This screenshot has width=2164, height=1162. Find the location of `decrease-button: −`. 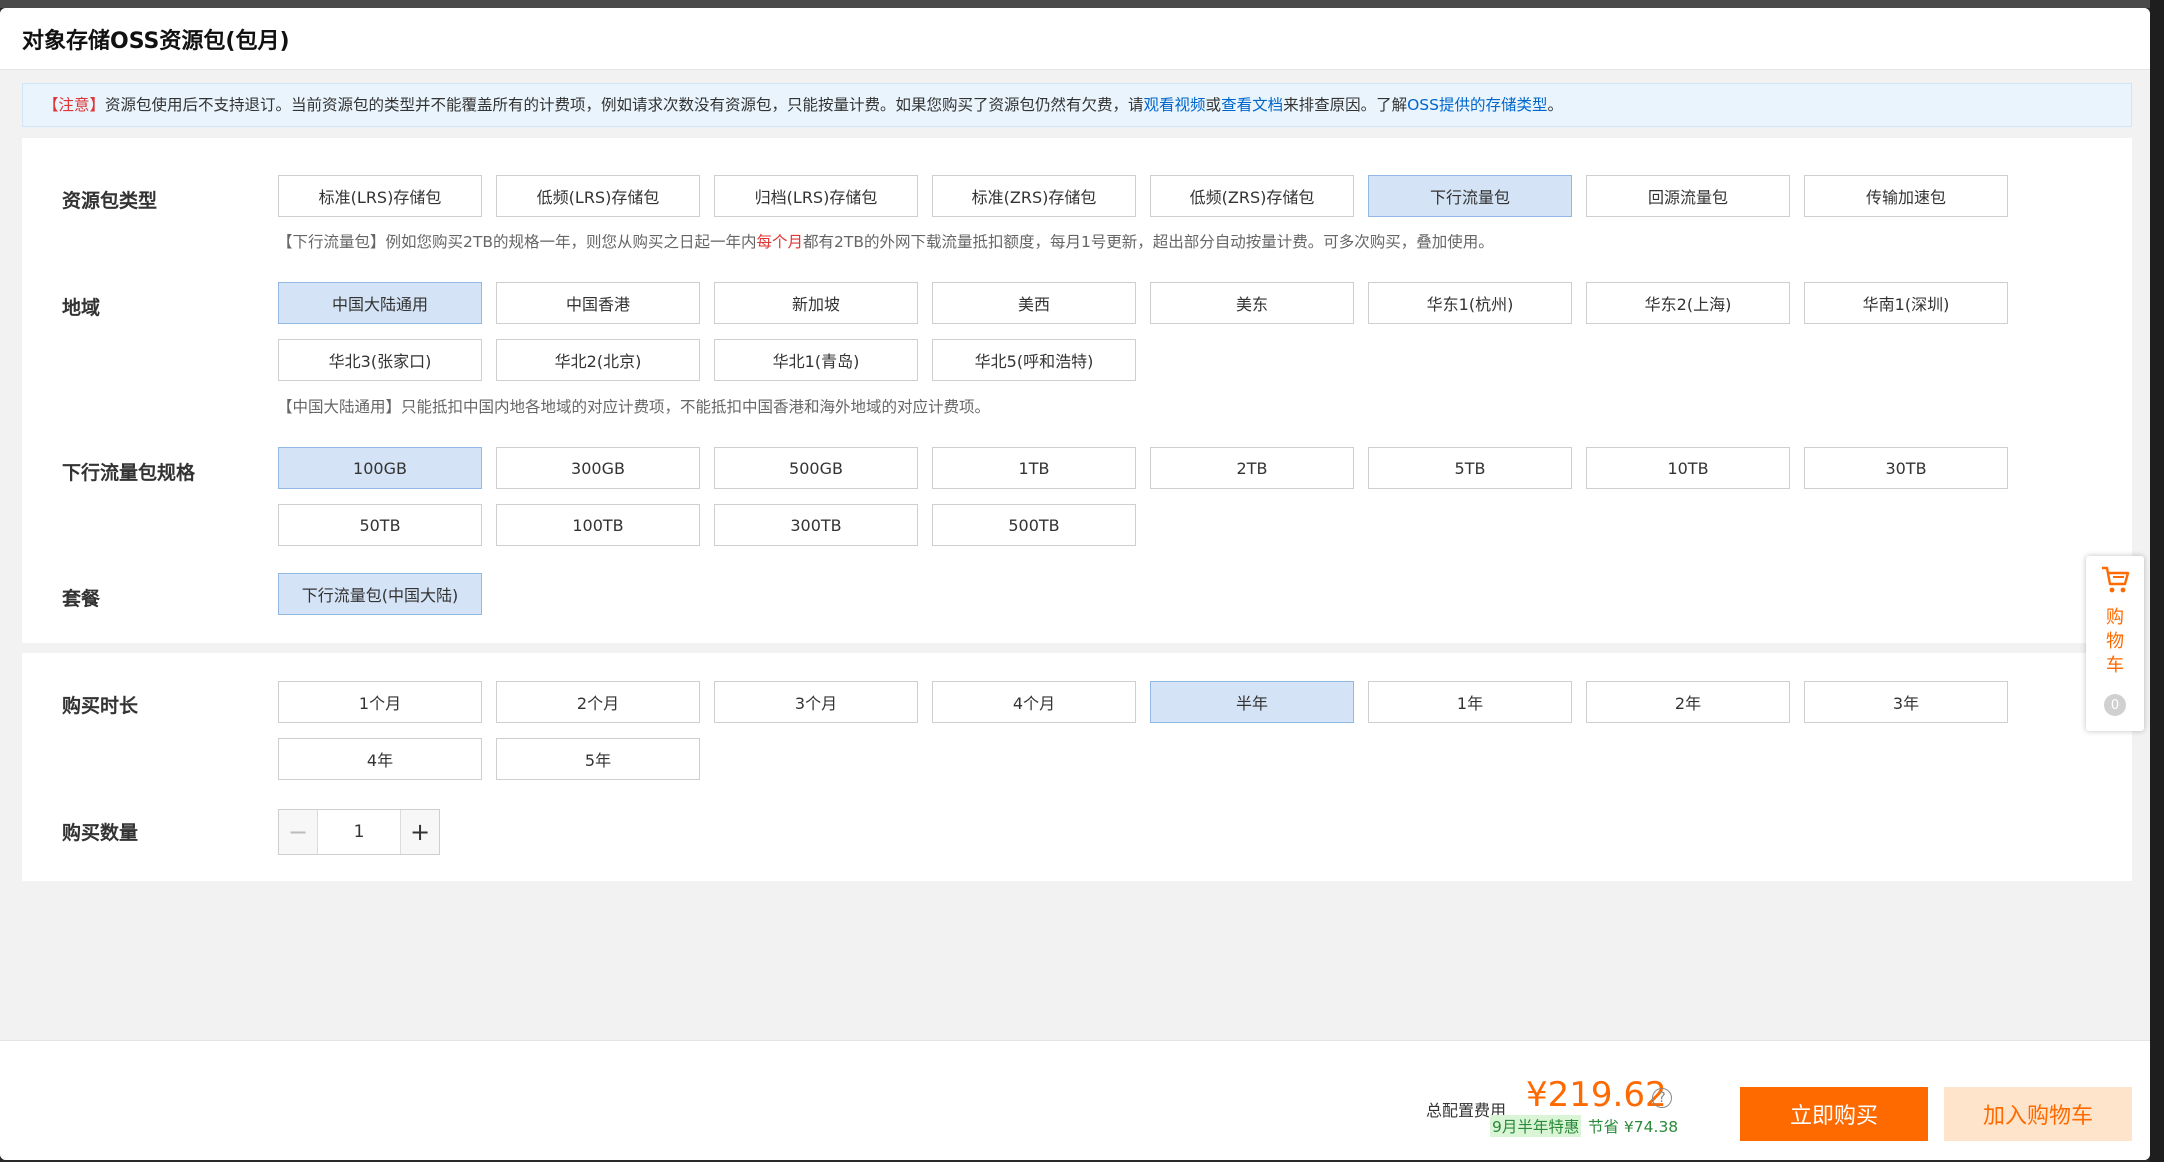

decrease-button: − is located at coordinates (298, 832).